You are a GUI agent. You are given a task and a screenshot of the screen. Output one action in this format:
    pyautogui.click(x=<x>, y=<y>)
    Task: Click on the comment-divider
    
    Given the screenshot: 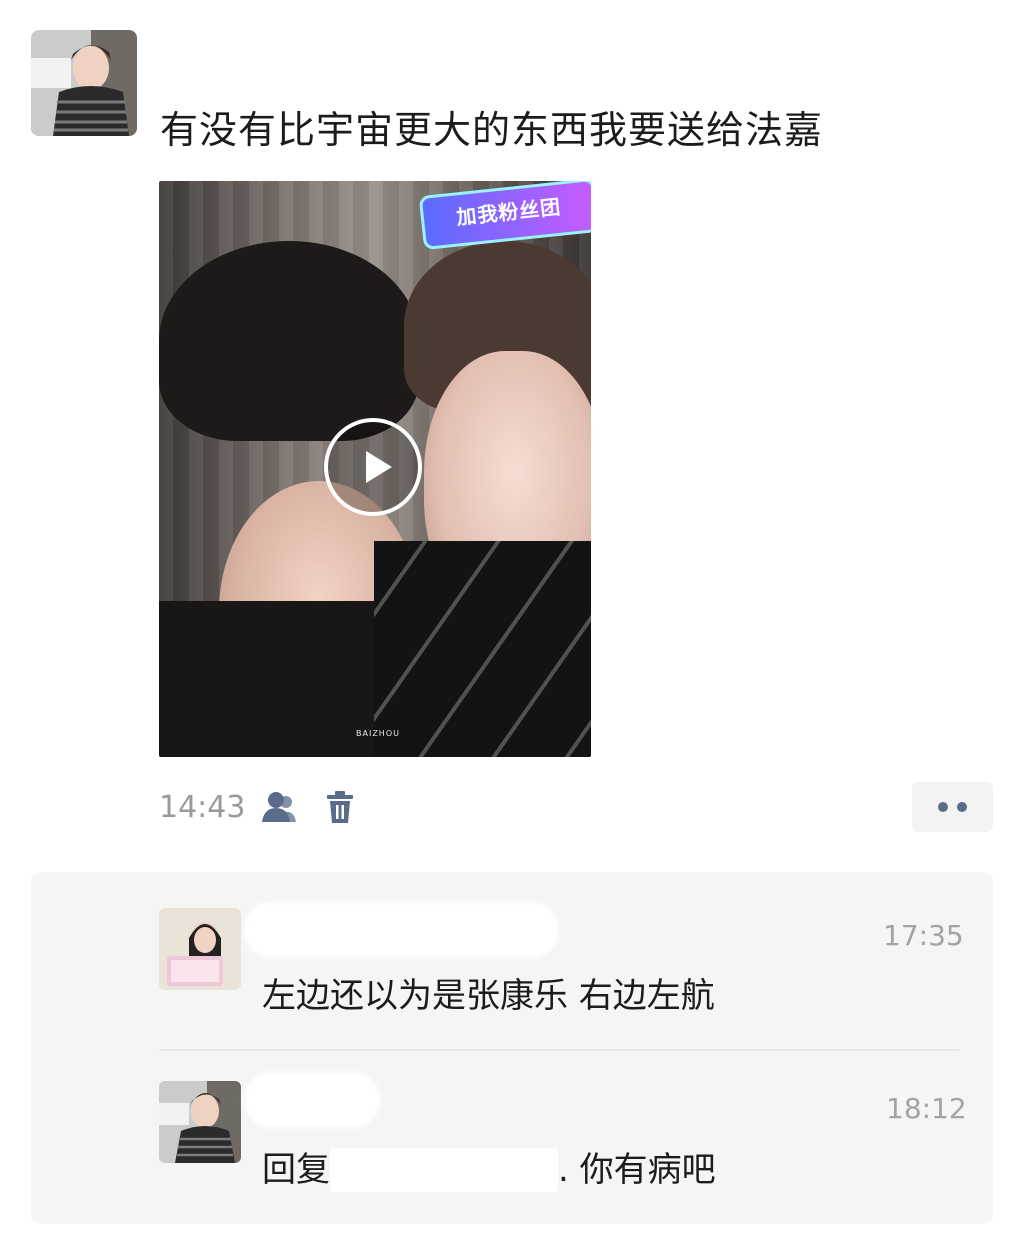 What is the action you would take?
    pyautogui.click(x=559, y=1050)
    